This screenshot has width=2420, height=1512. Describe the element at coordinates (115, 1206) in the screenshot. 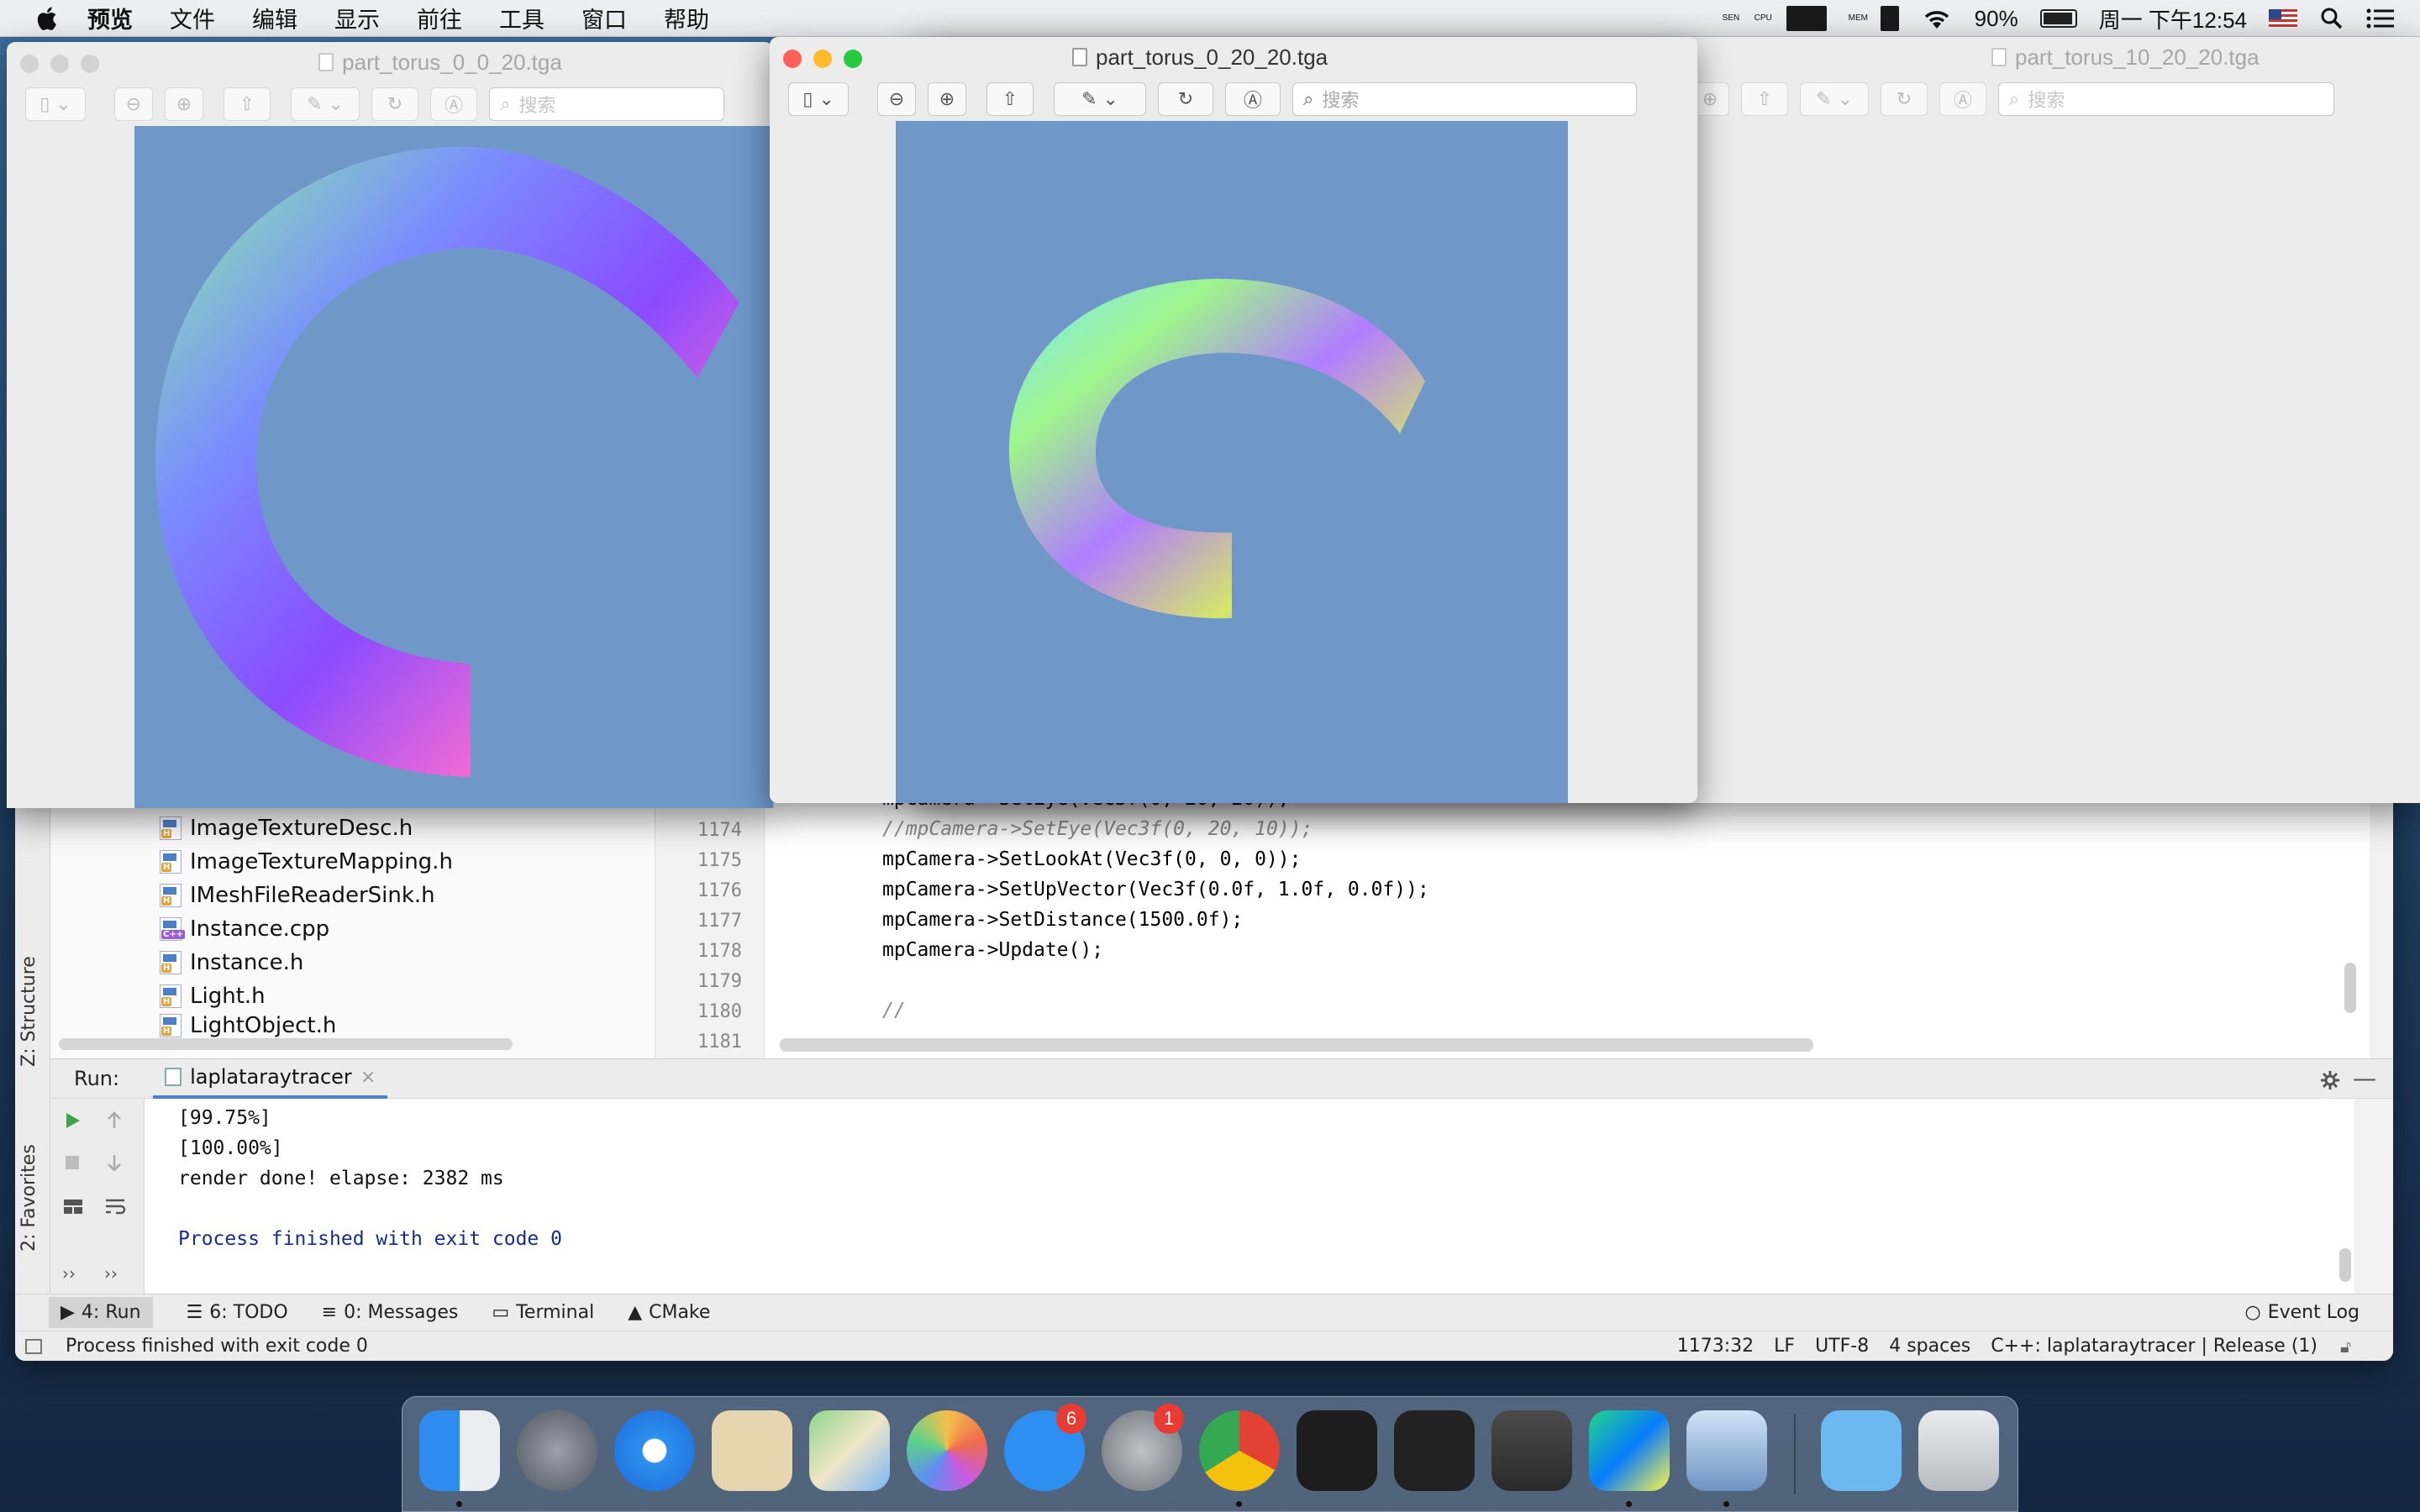

I see `soft-wrap-icon` at that location.